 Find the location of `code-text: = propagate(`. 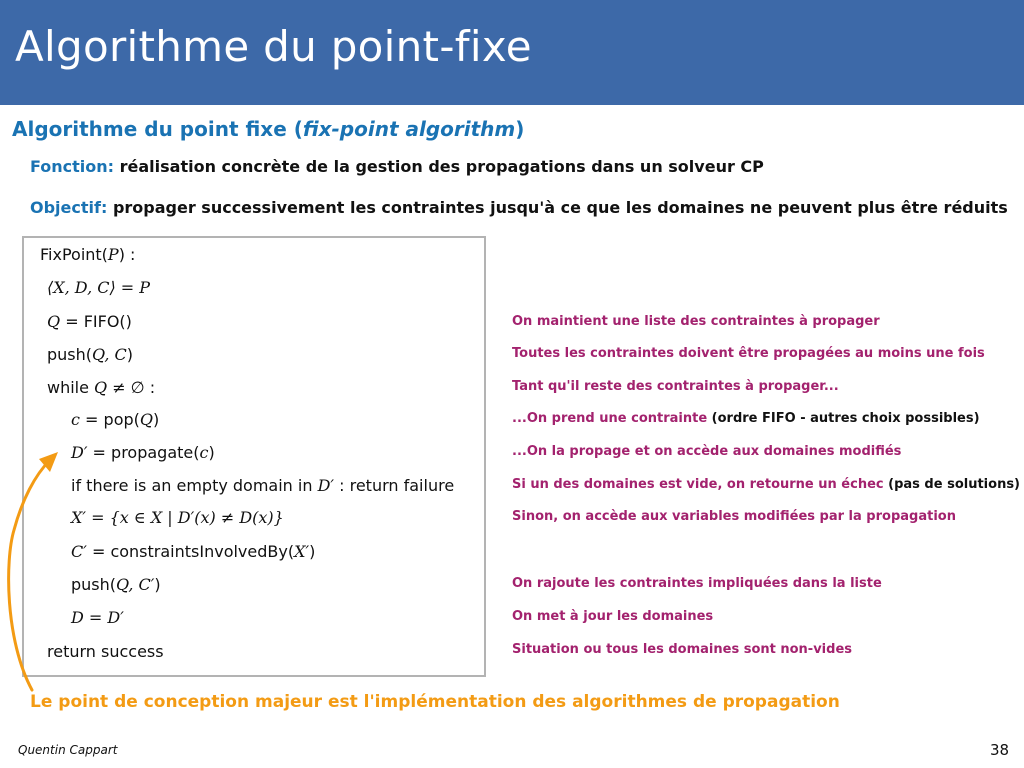

code-text: = propagate( is located at coordinates (143, 452).